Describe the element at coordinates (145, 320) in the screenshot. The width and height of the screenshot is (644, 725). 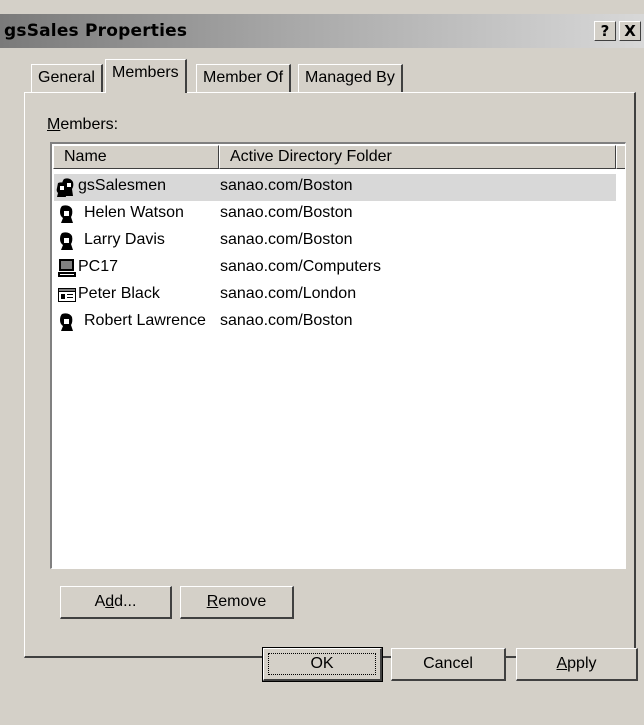
I see `member-name: Robert Lawrence` at that location.